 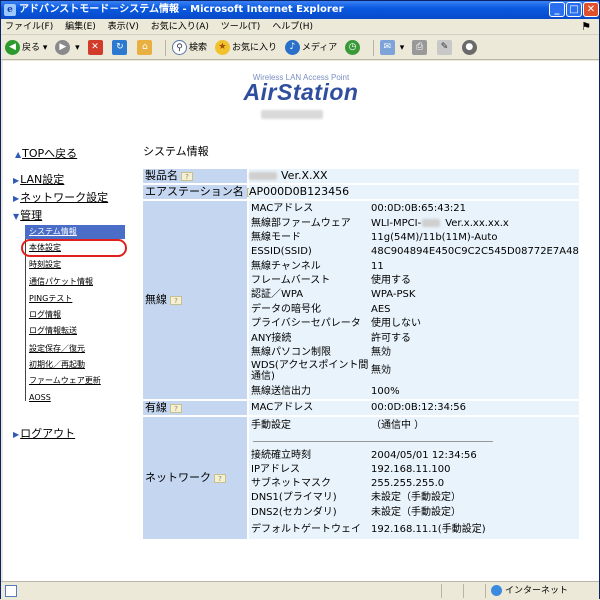 I want to click on submenu-item: ログ情報, so click(x=75, y=315).